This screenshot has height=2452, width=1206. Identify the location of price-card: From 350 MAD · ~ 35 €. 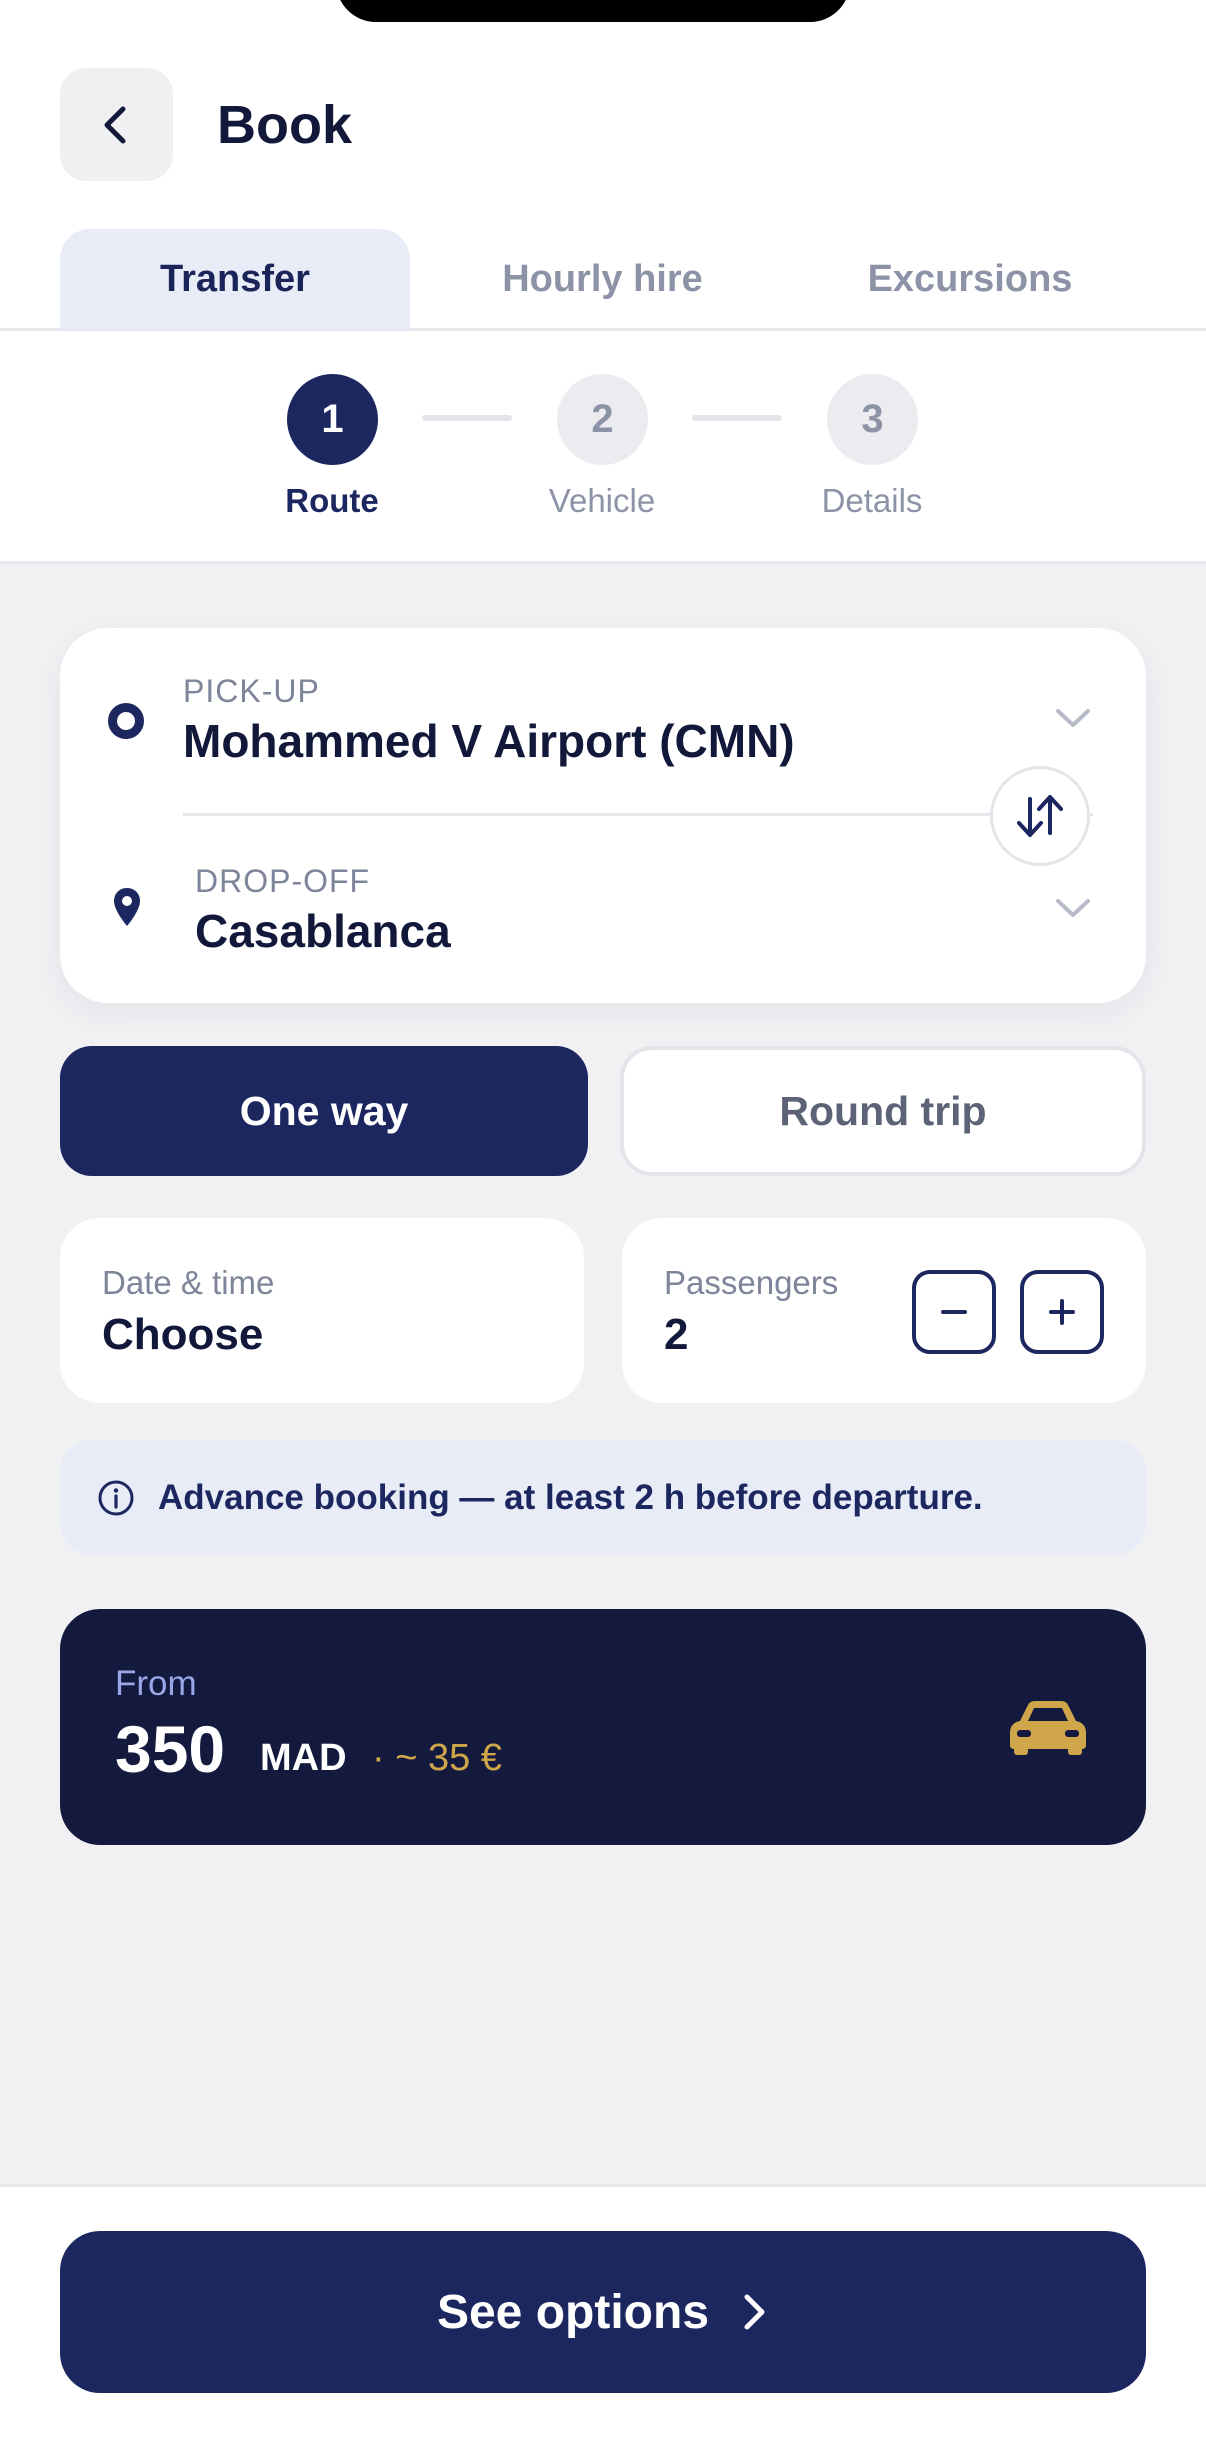
(603, 1727).